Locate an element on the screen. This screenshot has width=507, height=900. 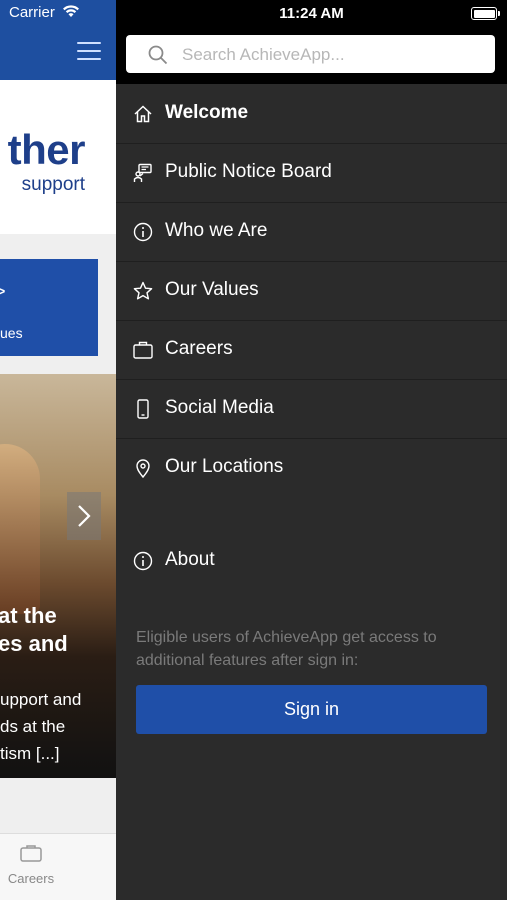
menu-item-label: Our Locations is located at coordinates (224, 466).